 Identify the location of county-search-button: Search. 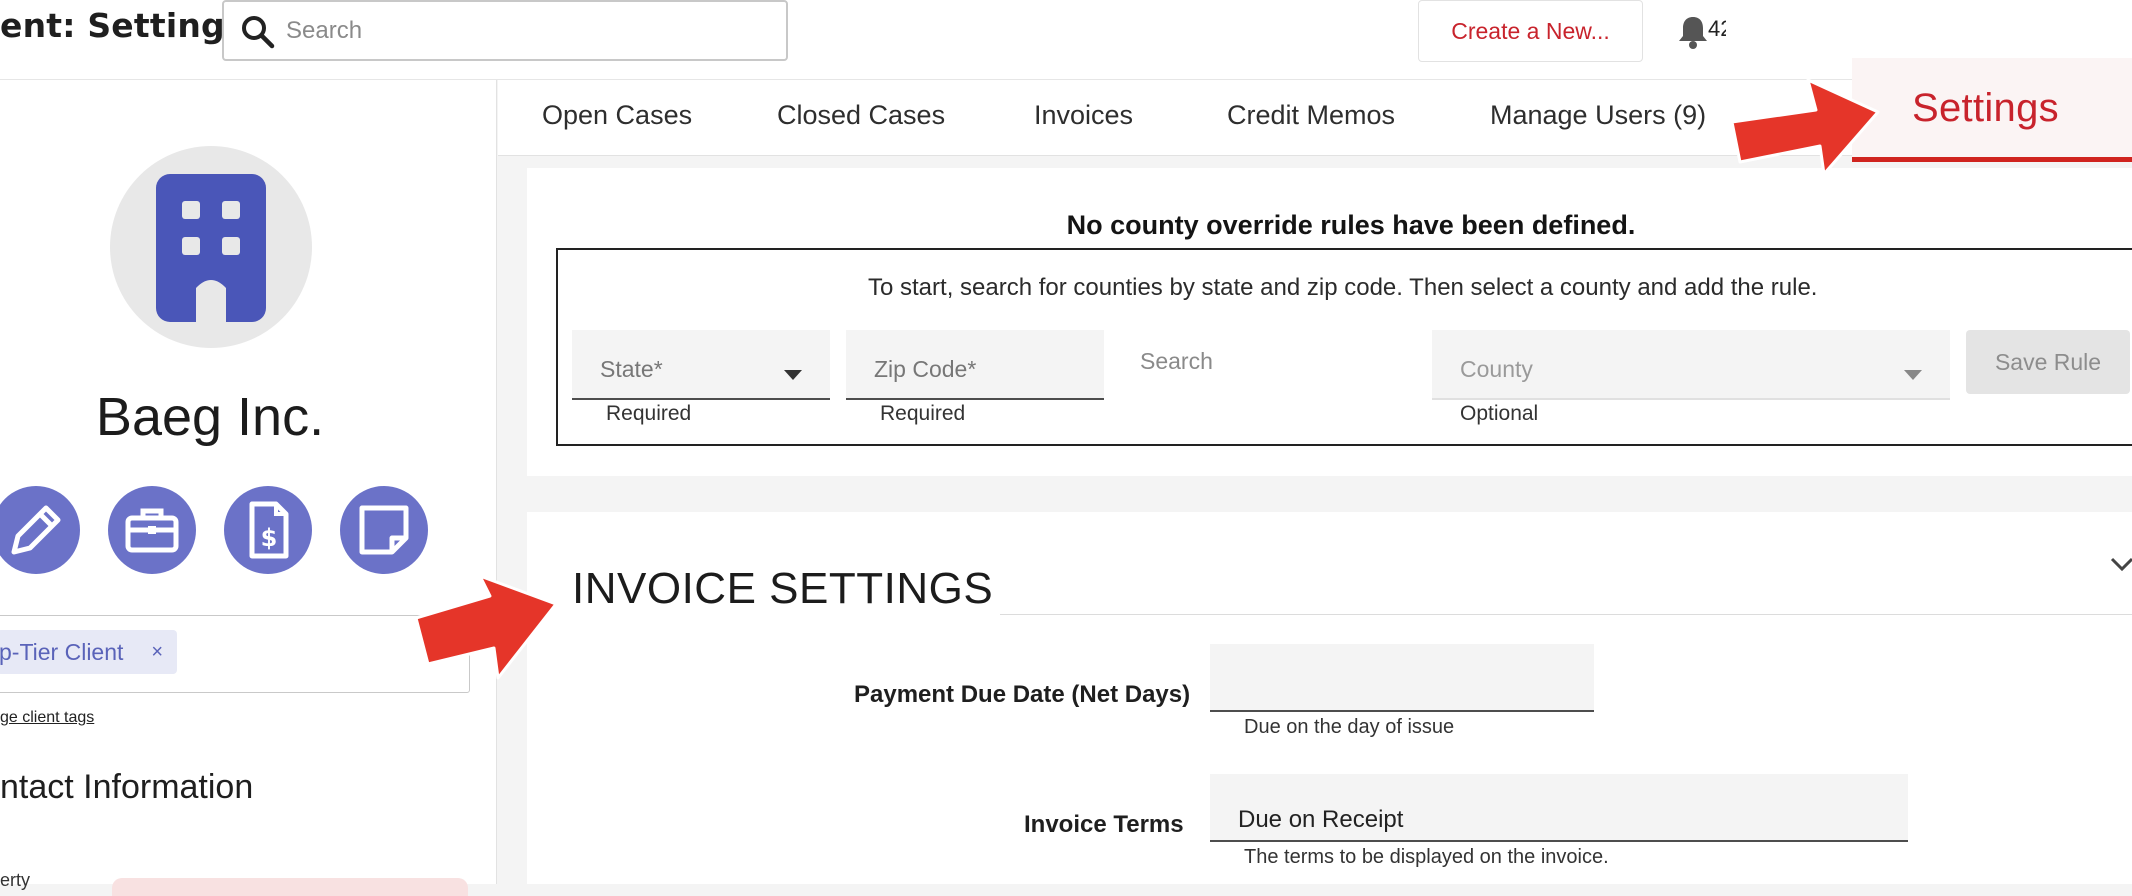
(1176, 361).